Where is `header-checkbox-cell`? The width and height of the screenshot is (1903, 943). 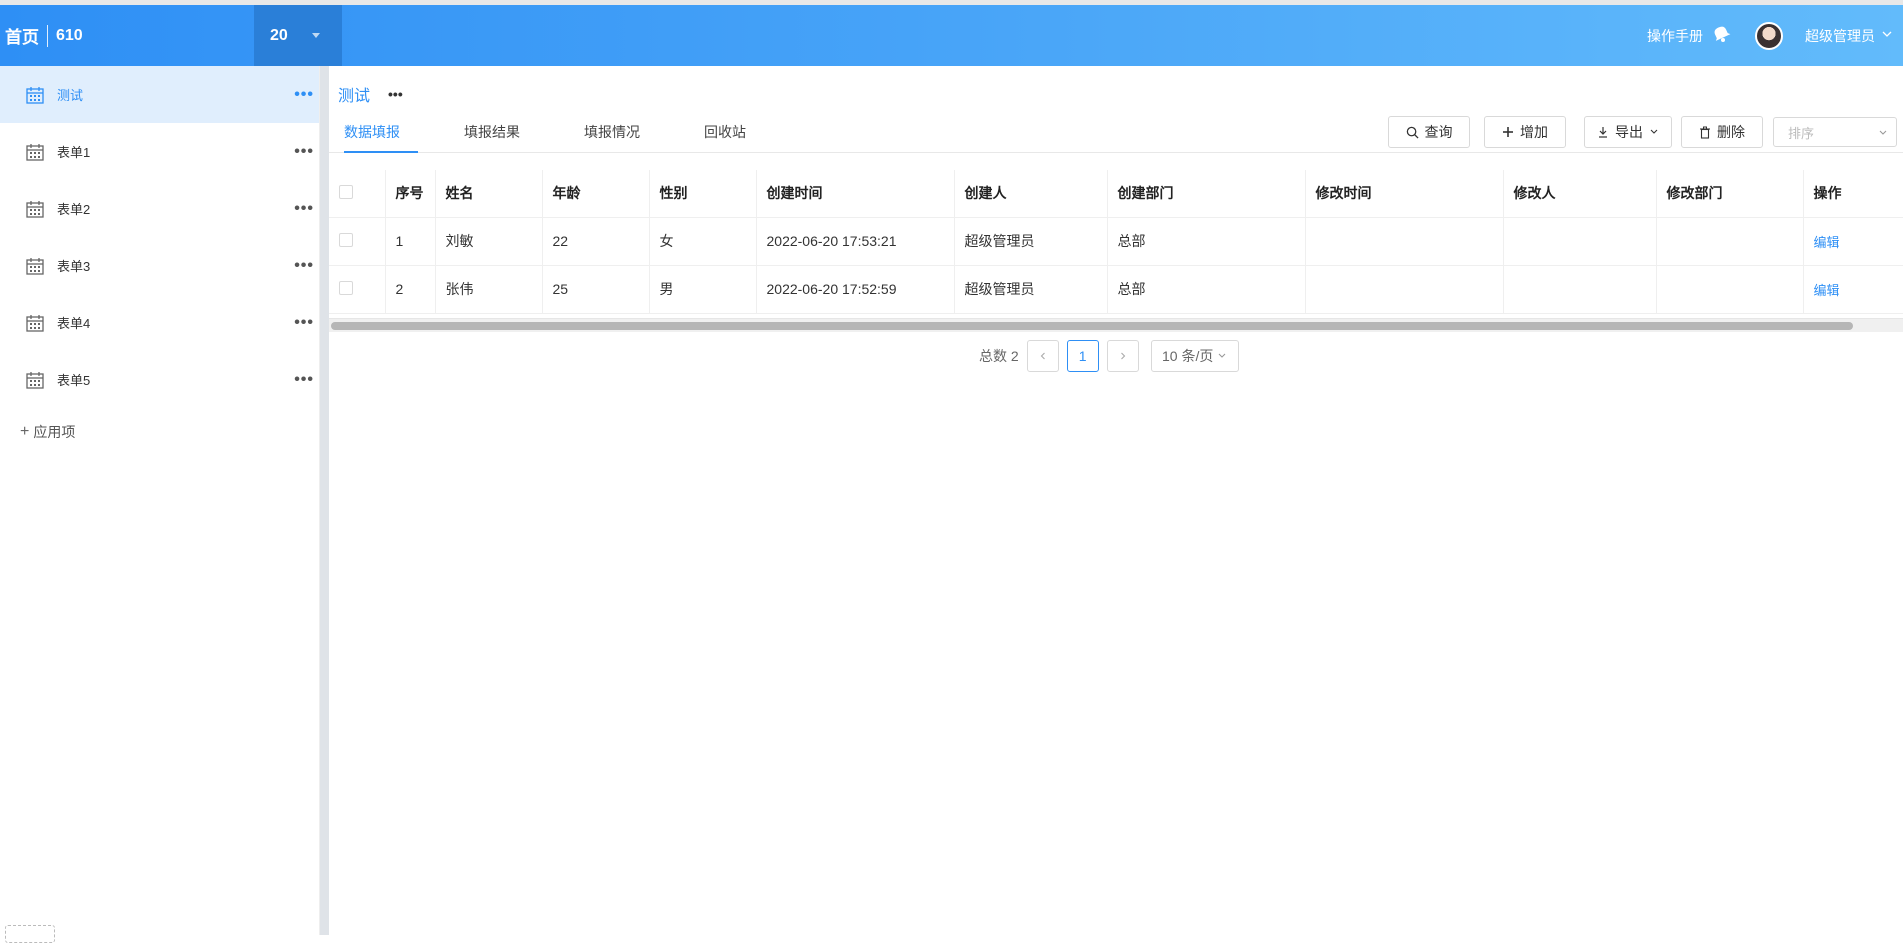
header-checkbox-cell is located at coordinates (357, 194).